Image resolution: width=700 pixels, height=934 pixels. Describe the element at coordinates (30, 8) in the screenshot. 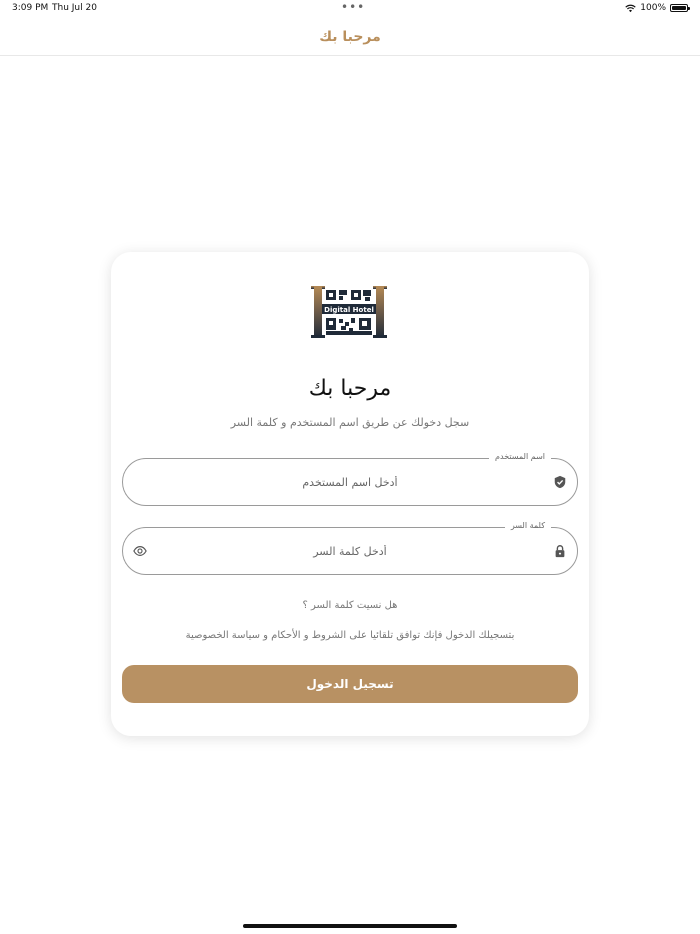

I see `status-time: 3:09 PM` at that location.